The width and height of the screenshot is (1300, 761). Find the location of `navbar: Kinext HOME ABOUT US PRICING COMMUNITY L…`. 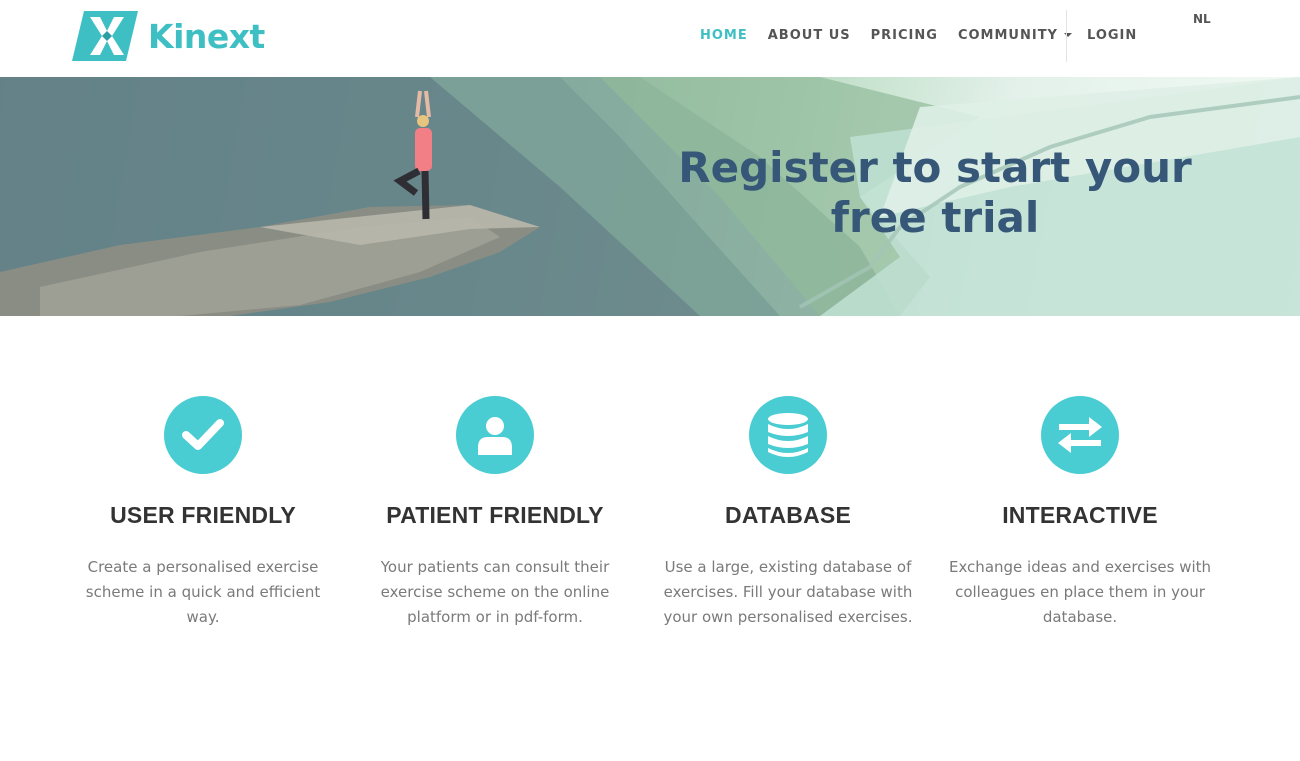

navbar: Kinext HOME ABOUT US PRICING COMMUNITY L… is located at coordinates (650, 38).